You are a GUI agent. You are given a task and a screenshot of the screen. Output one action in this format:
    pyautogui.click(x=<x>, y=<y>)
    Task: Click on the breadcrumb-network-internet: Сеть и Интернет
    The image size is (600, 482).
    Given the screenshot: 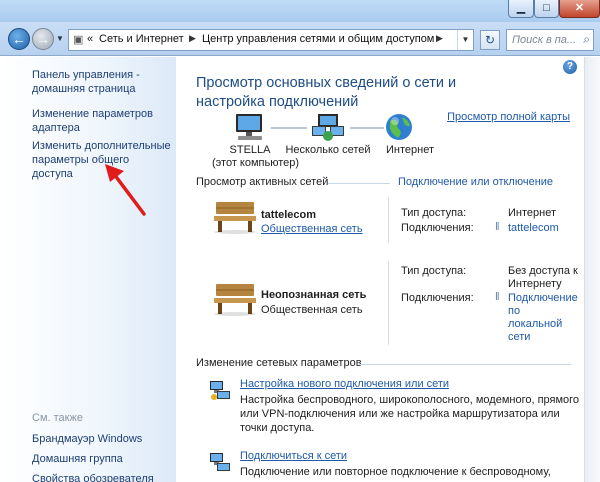 What is the action you would take?
    pyautogui.click(x=141, y=39)
    